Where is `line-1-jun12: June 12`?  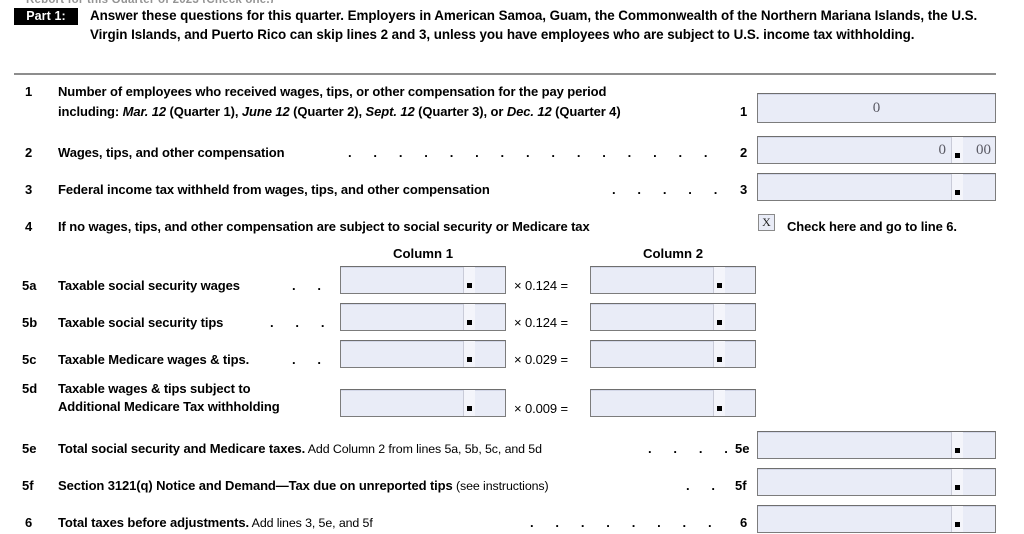 line-1-jun12: June 12 is located at coordinates (265, 111).